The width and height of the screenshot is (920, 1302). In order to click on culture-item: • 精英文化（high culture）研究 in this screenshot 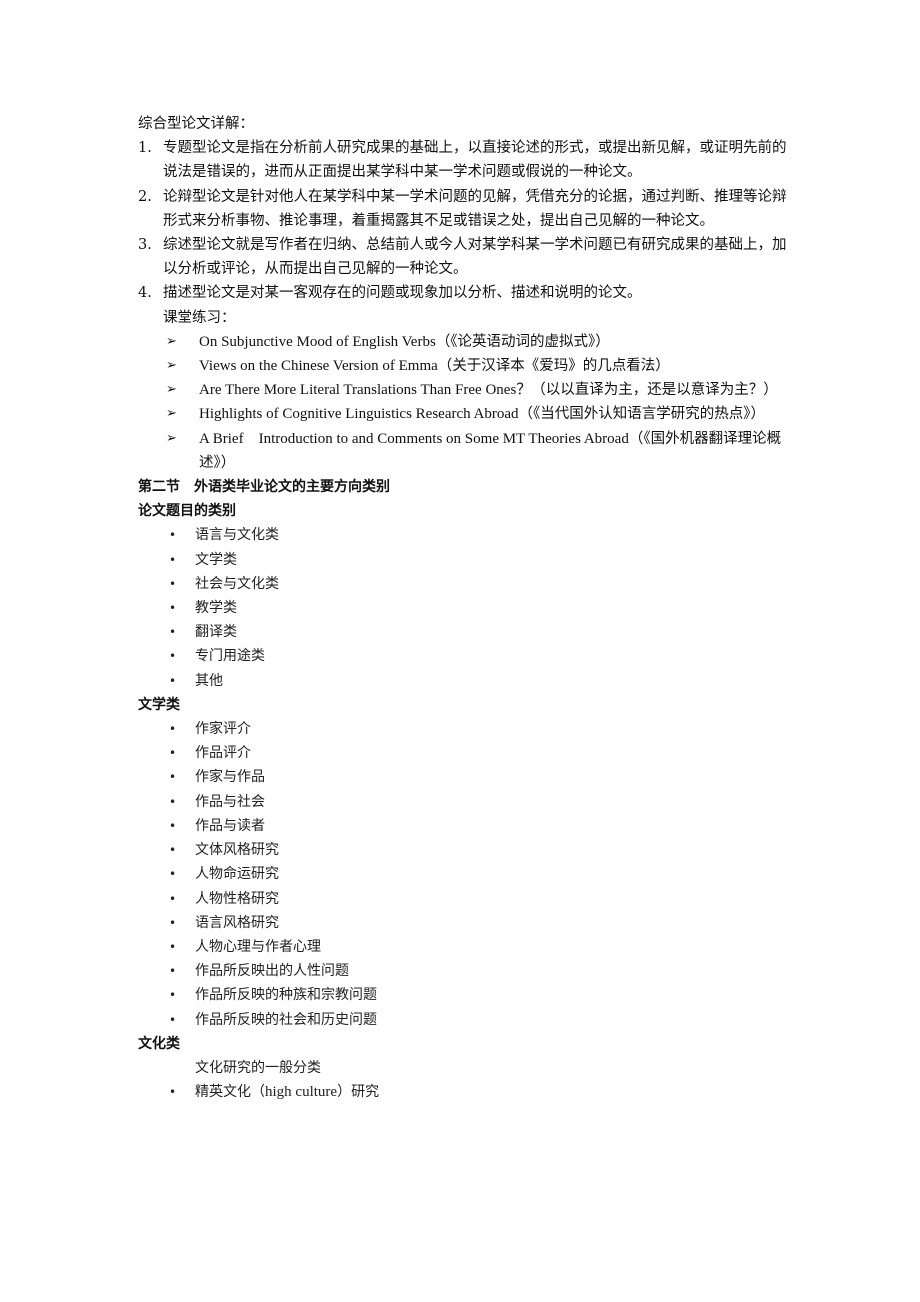, I will do `click(468, 1092)`.